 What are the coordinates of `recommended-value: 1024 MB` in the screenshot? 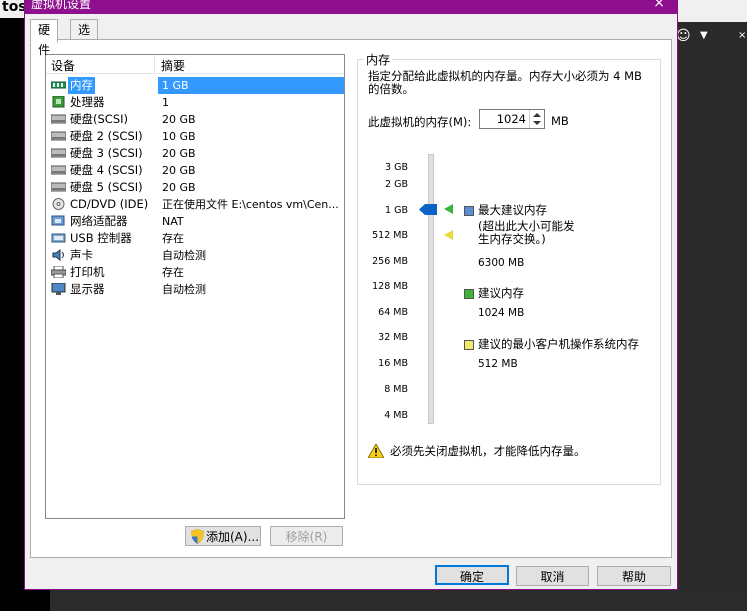 It's located at (501, 313).